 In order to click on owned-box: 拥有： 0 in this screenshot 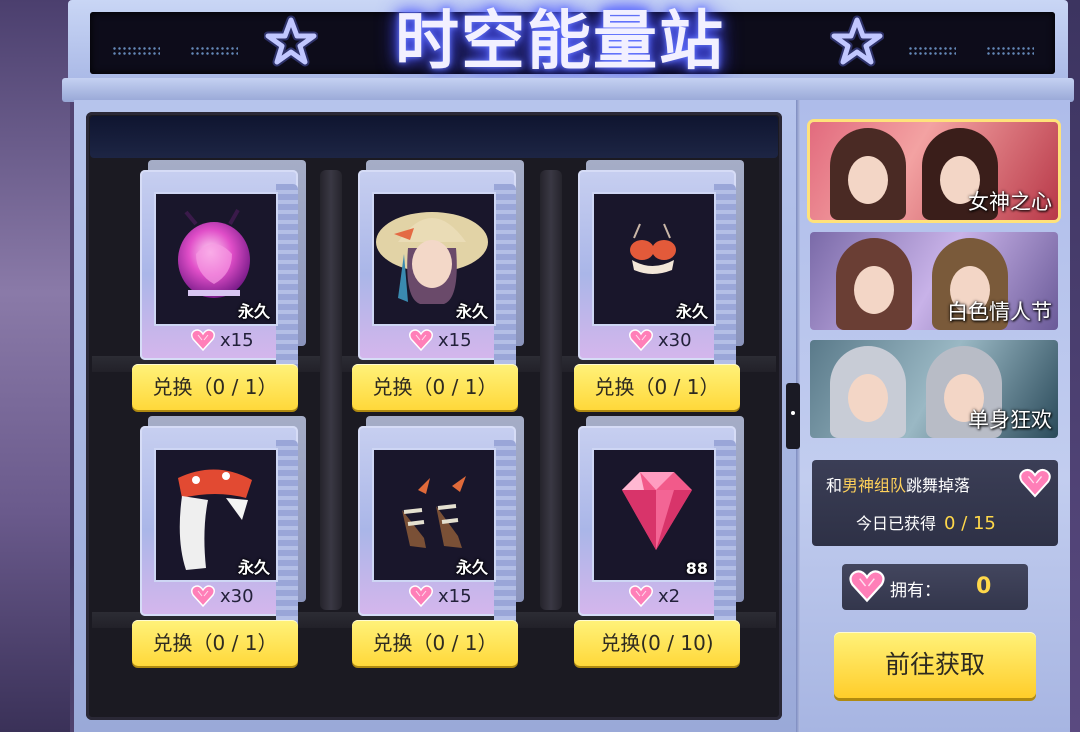, I will do `click(935, 587)`.